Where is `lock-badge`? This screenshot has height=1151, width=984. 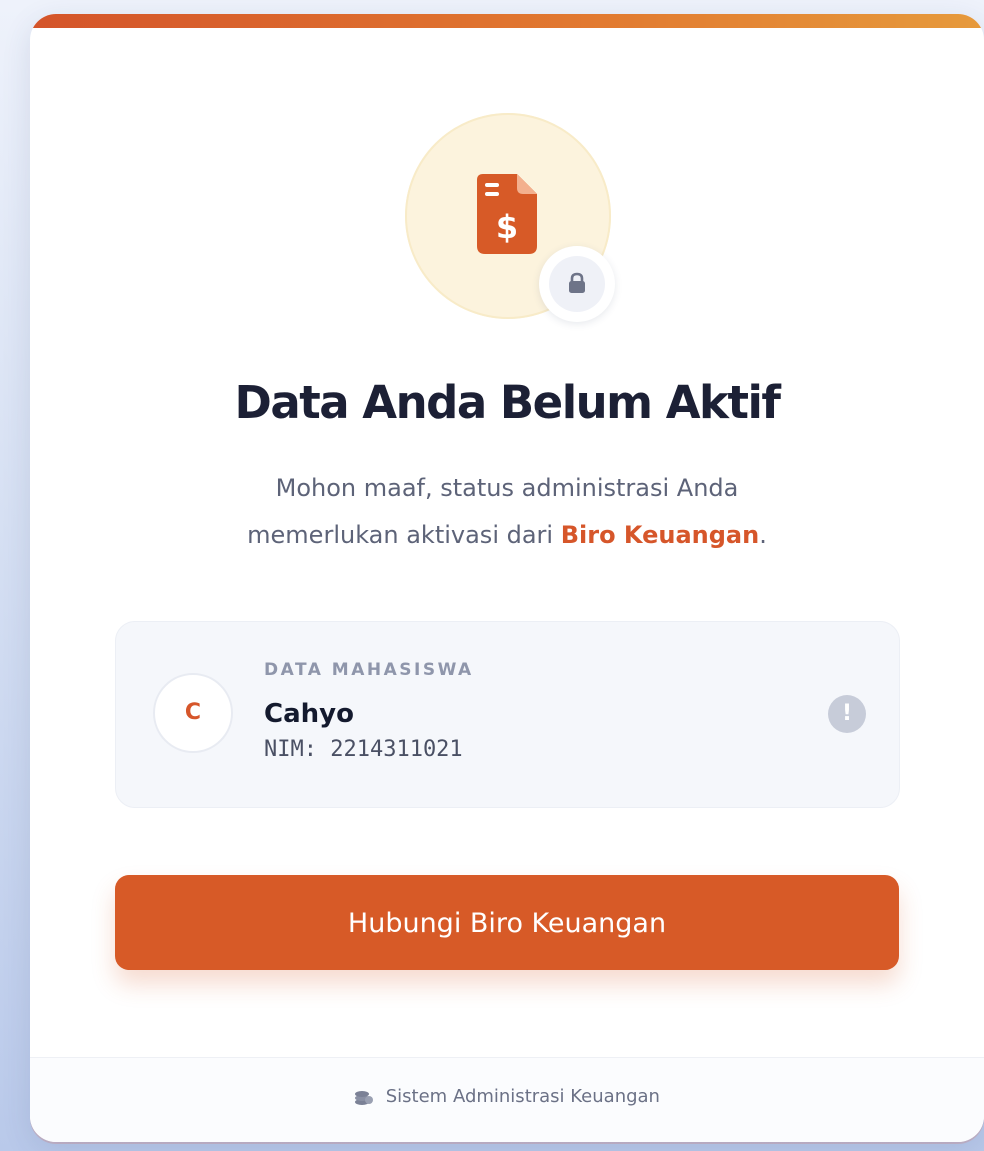 lock-badge is located at coordinates (577, 284).